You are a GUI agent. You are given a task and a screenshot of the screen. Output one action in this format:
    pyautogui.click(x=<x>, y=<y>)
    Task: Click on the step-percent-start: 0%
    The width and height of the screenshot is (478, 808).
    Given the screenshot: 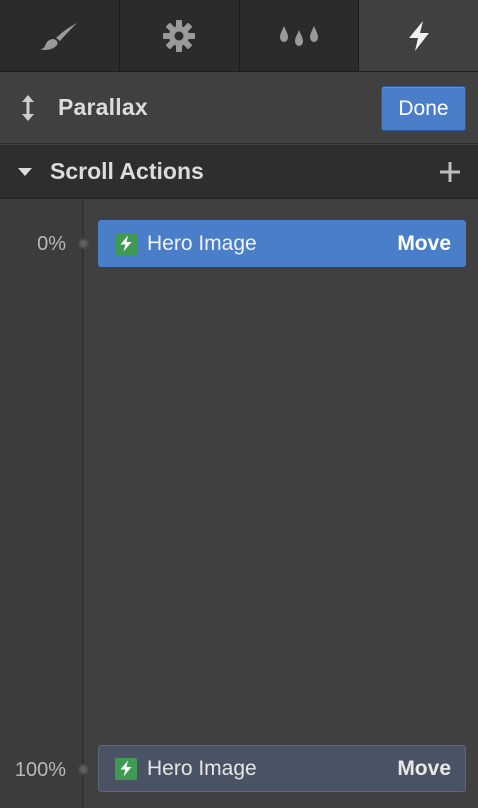 What is the action you would take?
    pyautogui.click(x=51, y=244)
    